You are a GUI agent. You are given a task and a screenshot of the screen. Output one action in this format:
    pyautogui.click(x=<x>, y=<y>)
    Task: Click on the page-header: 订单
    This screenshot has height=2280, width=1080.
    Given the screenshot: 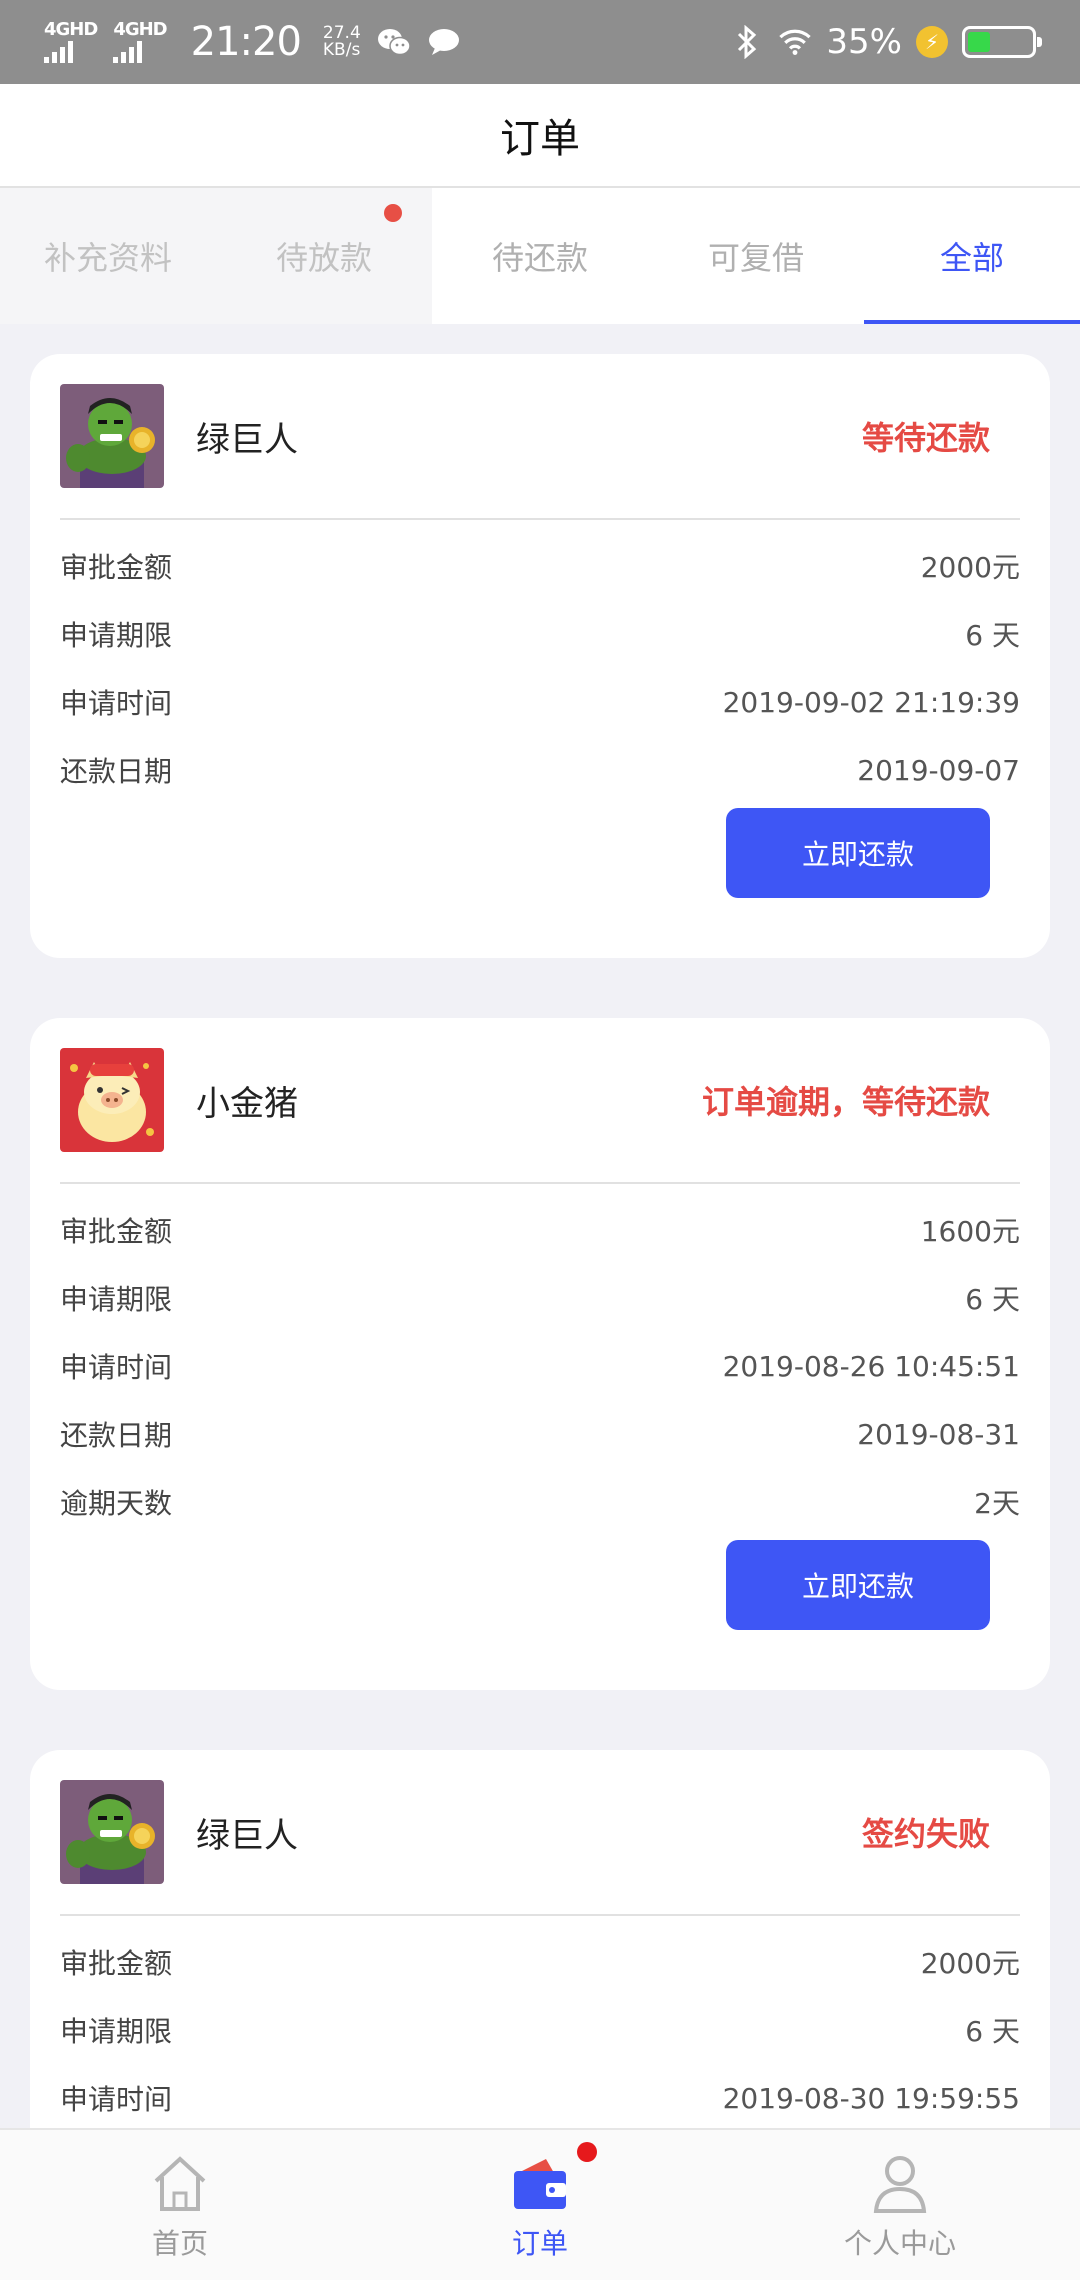 What is the action you would take?
    pyautogui.click(x=540, y=136)
    